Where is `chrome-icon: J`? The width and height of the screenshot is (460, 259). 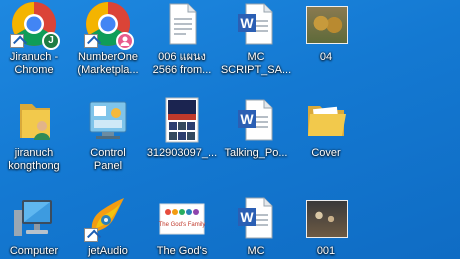 chrome-icon: J is located at coordinates (35, 25).